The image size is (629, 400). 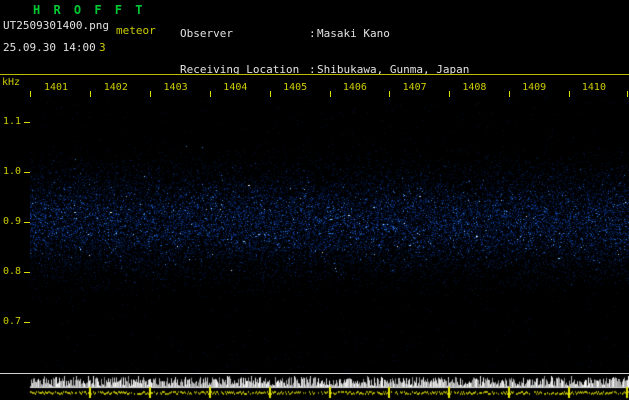 What do you see at coordinates (414, 87) in the screenshot?
I see `time-tick-label: 1407` at bounding box center [414, 87].